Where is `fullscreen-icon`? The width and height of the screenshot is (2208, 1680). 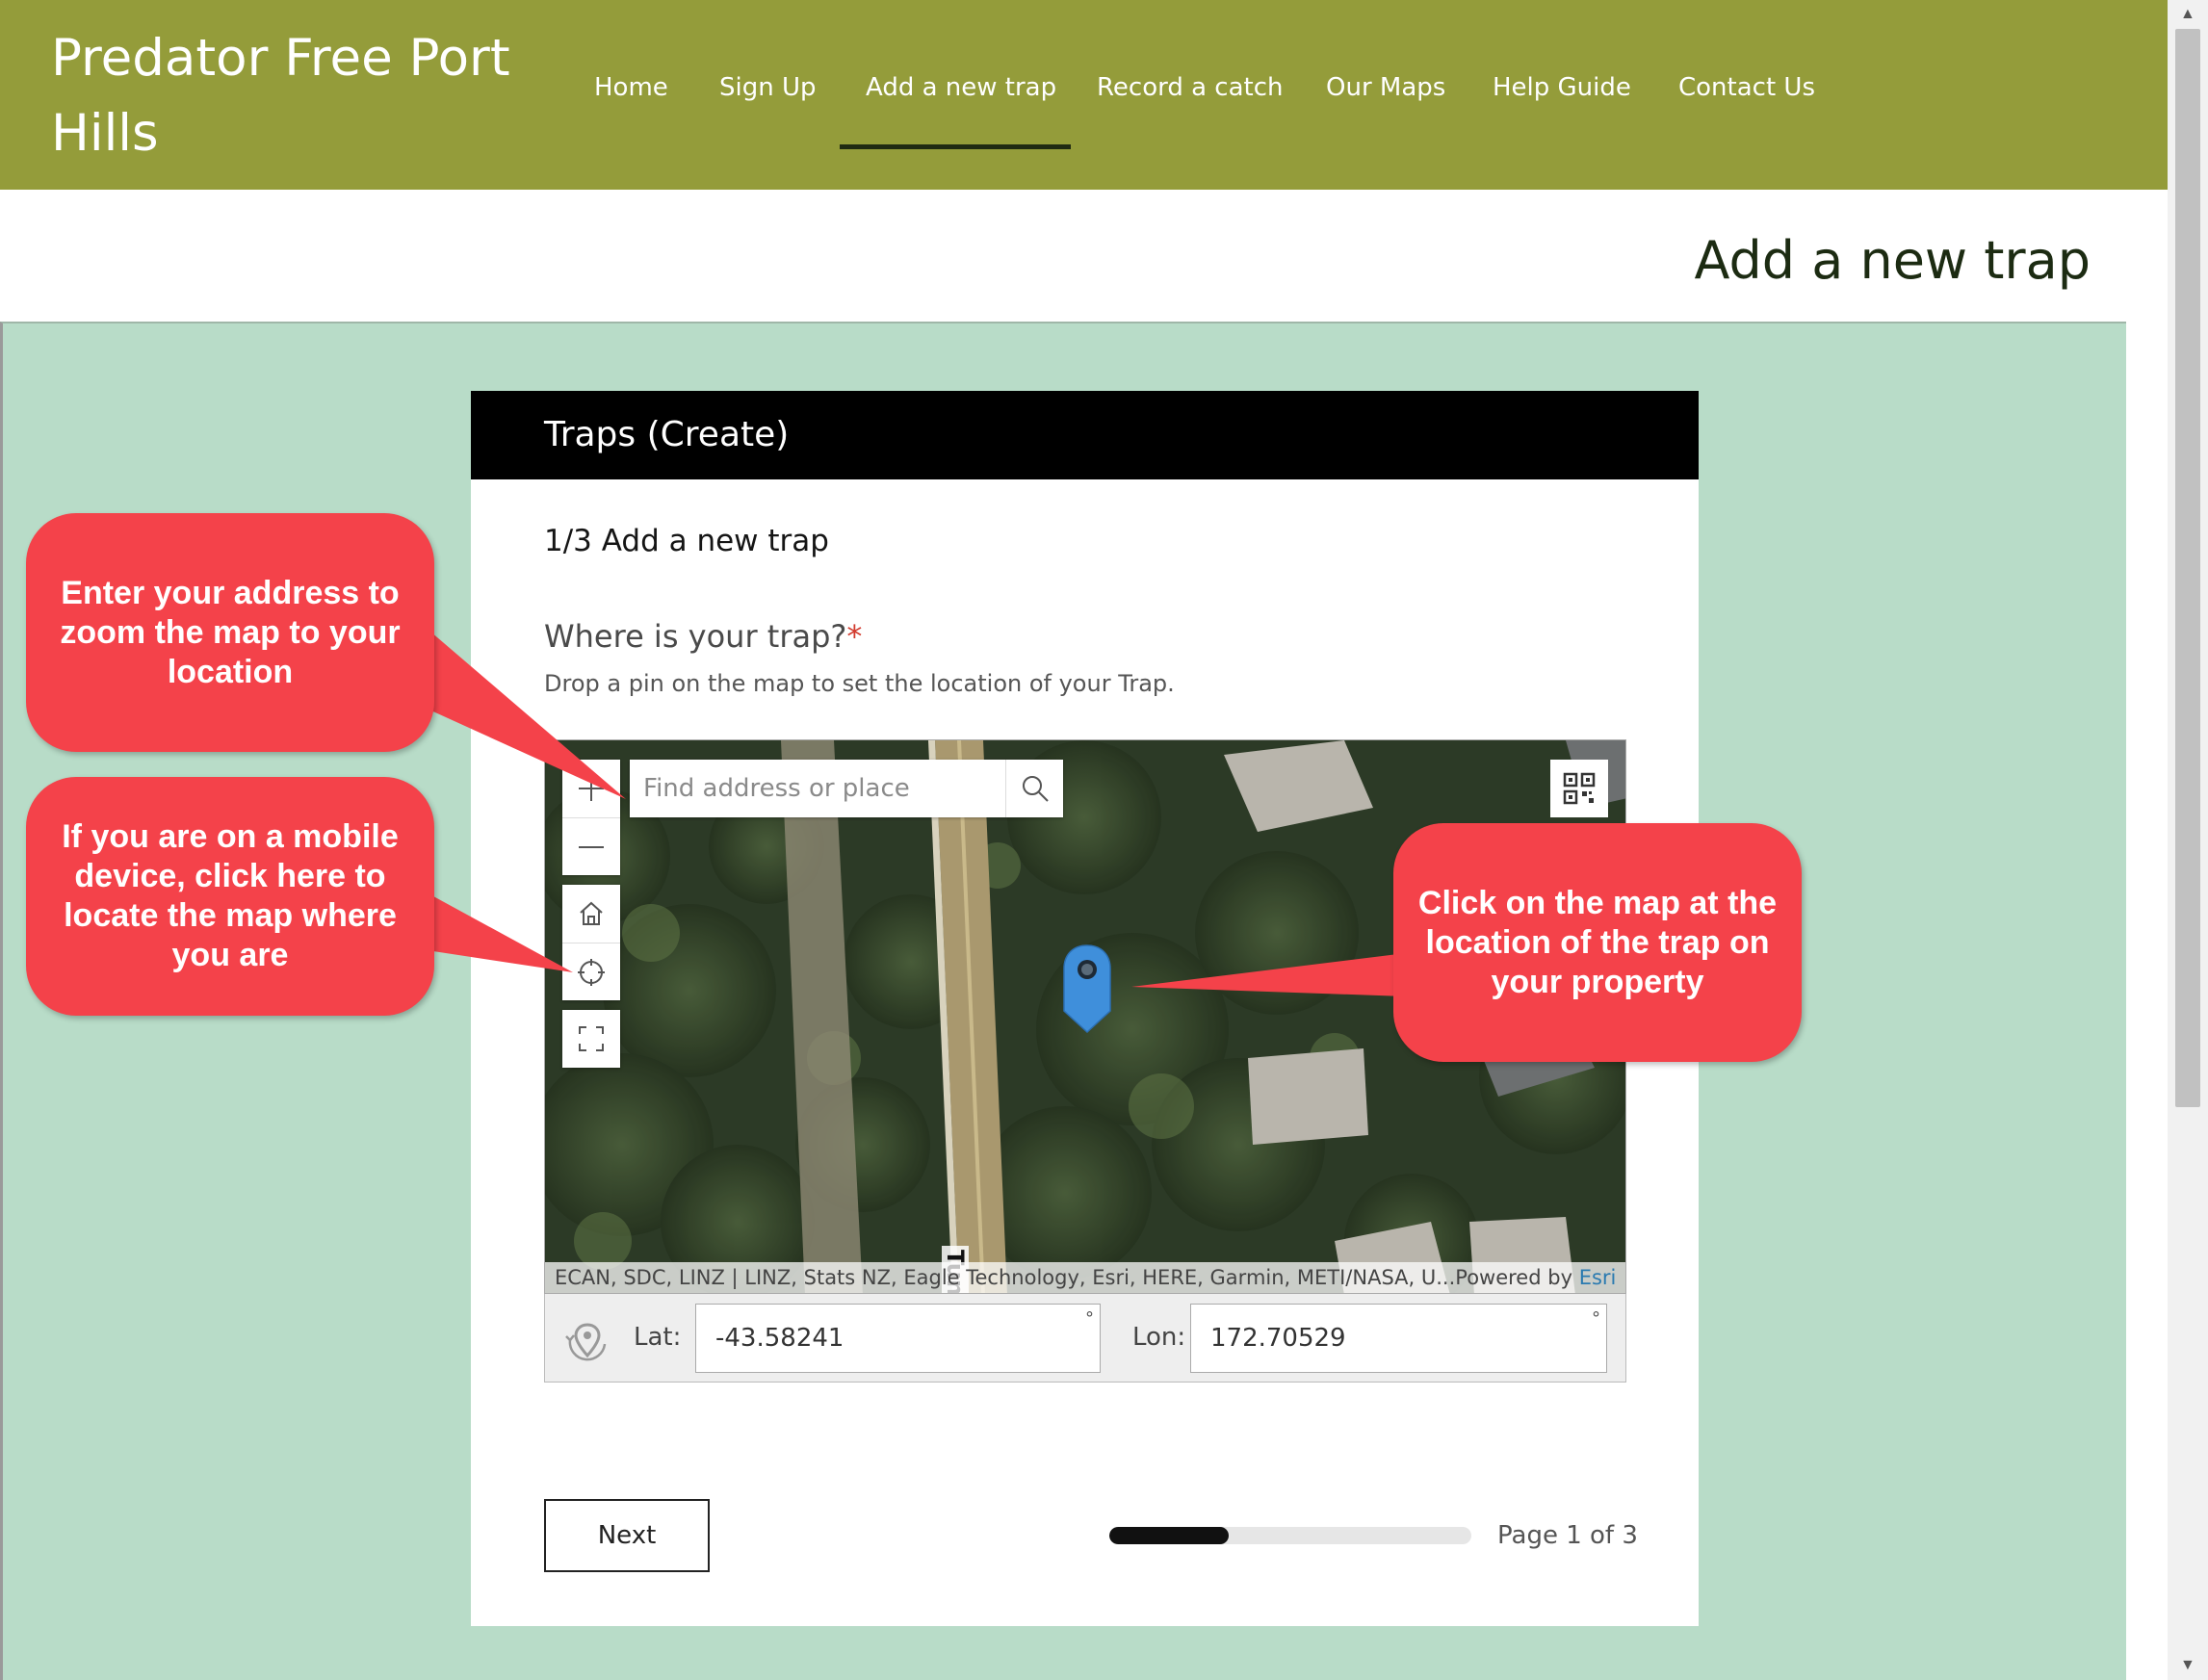
fullscreen-icon is located at coordinates (591, 1038).